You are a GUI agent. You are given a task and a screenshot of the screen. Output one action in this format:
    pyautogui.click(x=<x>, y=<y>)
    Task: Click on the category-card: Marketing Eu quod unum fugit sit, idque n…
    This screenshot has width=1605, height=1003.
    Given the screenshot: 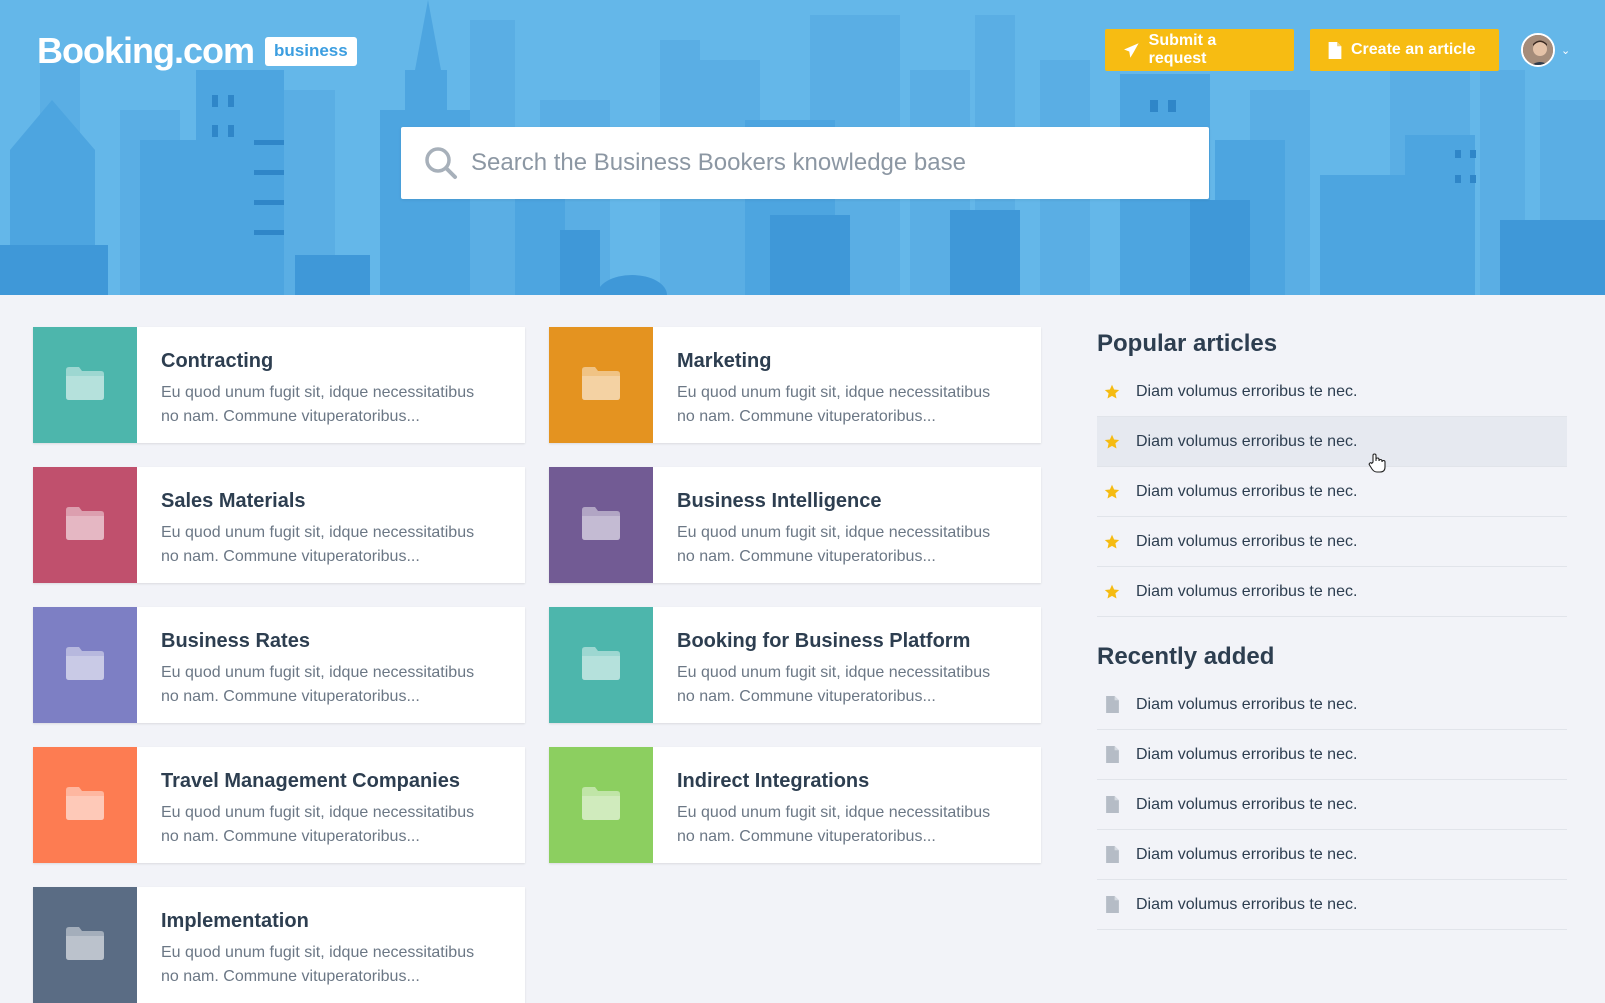 What is the action you would take?
    pyautogui.click(x=795, y=385)
    